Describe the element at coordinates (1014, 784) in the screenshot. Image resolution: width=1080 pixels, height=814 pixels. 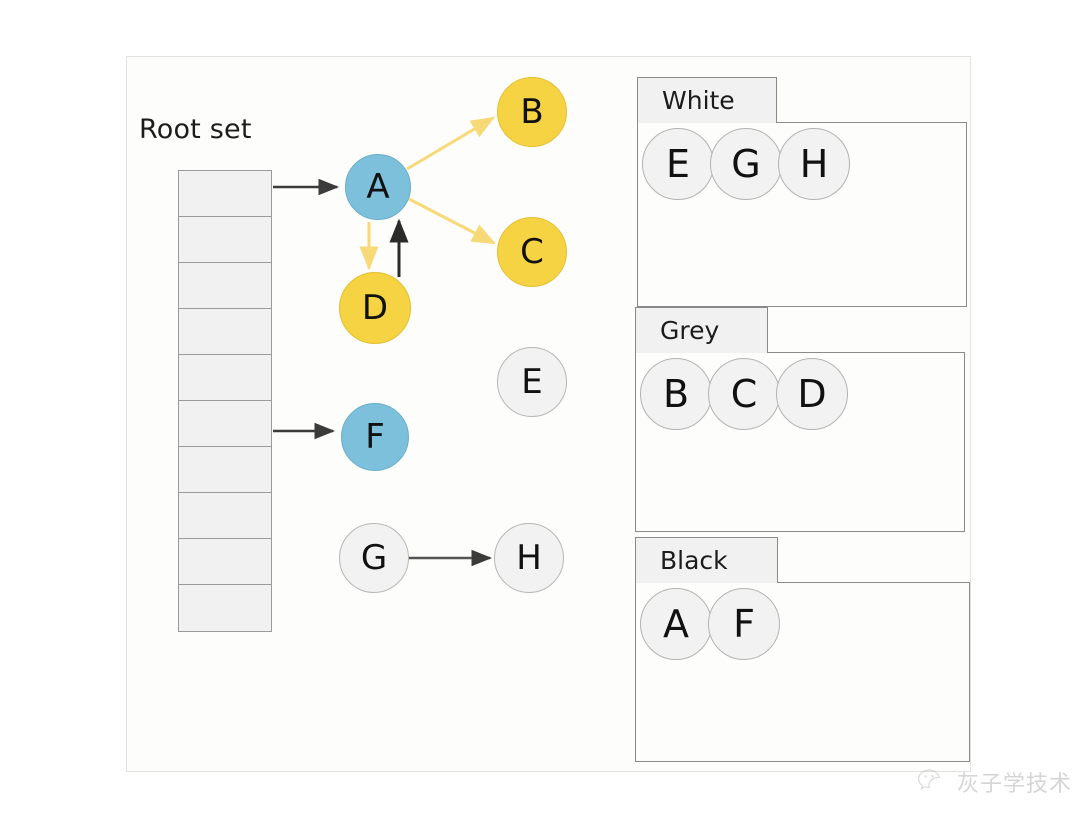
I see `watermark-text: 灰子学技术` at that location.